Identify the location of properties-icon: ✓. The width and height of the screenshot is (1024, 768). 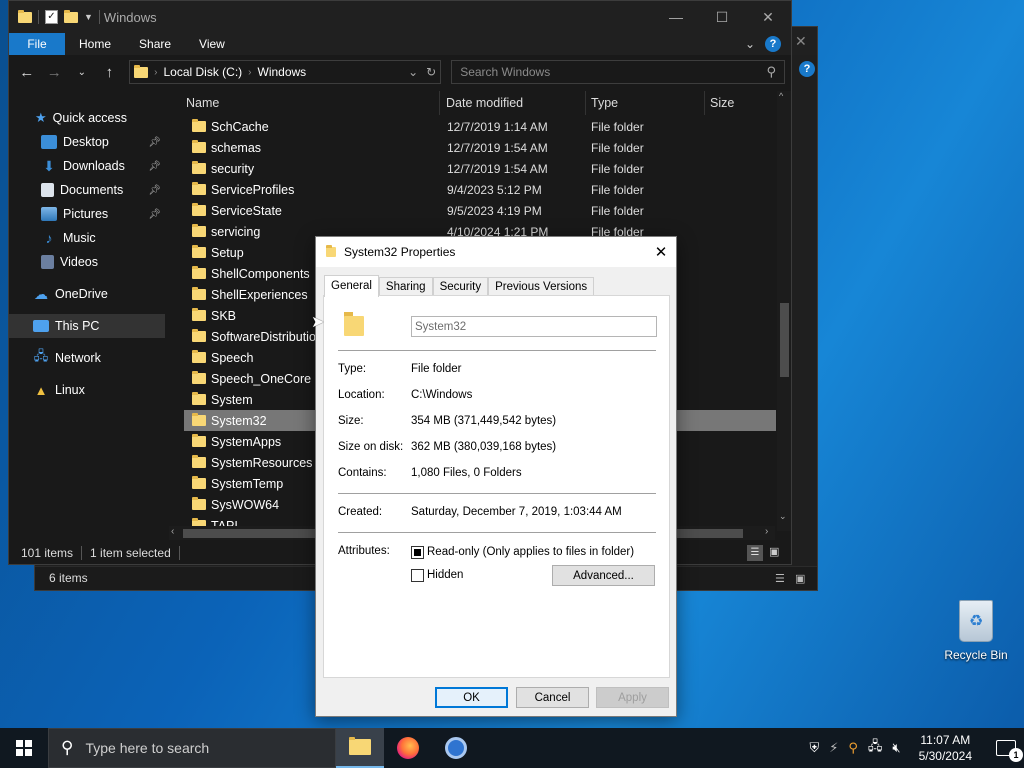
(51, 17).